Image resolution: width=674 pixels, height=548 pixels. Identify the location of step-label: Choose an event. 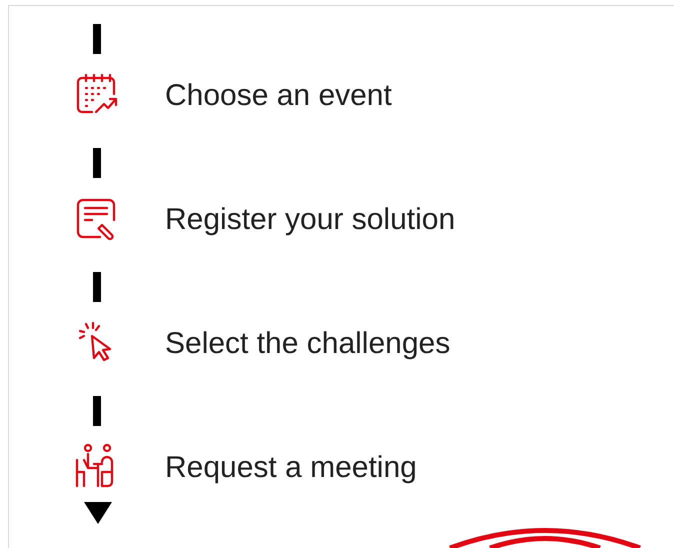
(278, 96).